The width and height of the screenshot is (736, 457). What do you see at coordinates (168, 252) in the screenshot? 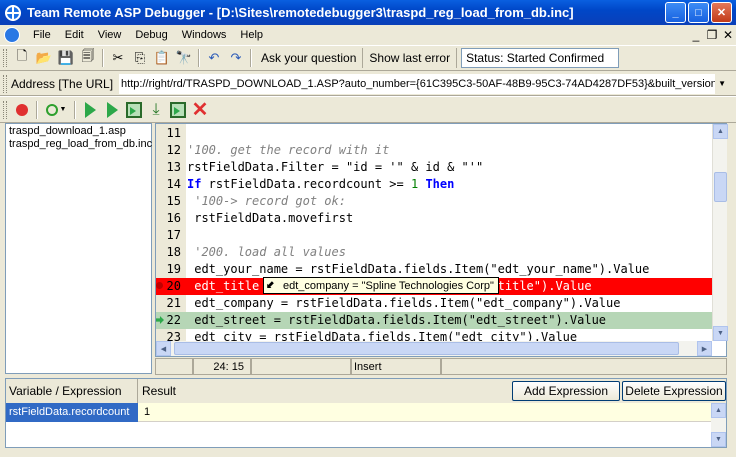
I see `line-number: 18` at bounding box center [168, 252].